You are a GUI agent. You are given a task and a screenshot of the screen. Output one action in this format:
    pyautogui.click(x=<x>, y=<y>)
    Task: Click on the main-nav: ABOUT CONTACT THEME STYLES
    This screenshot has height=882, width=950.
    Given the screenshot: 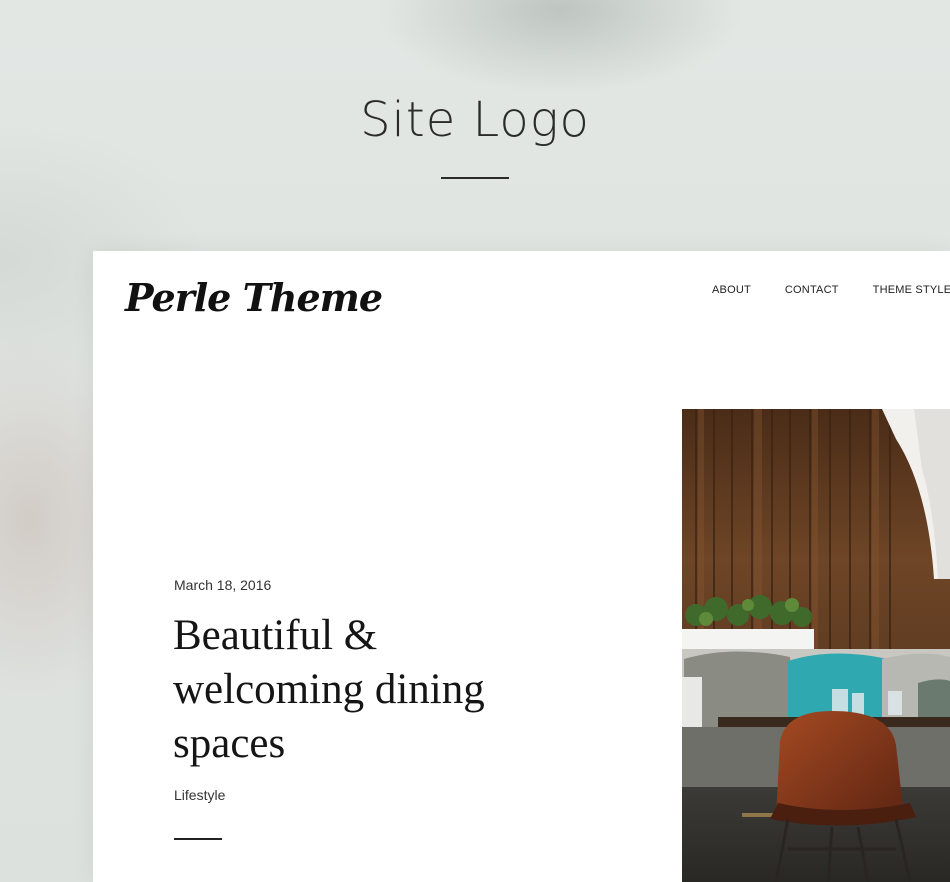 What is the action you would take?
    pyautogui.click(x=831, y=290)
    